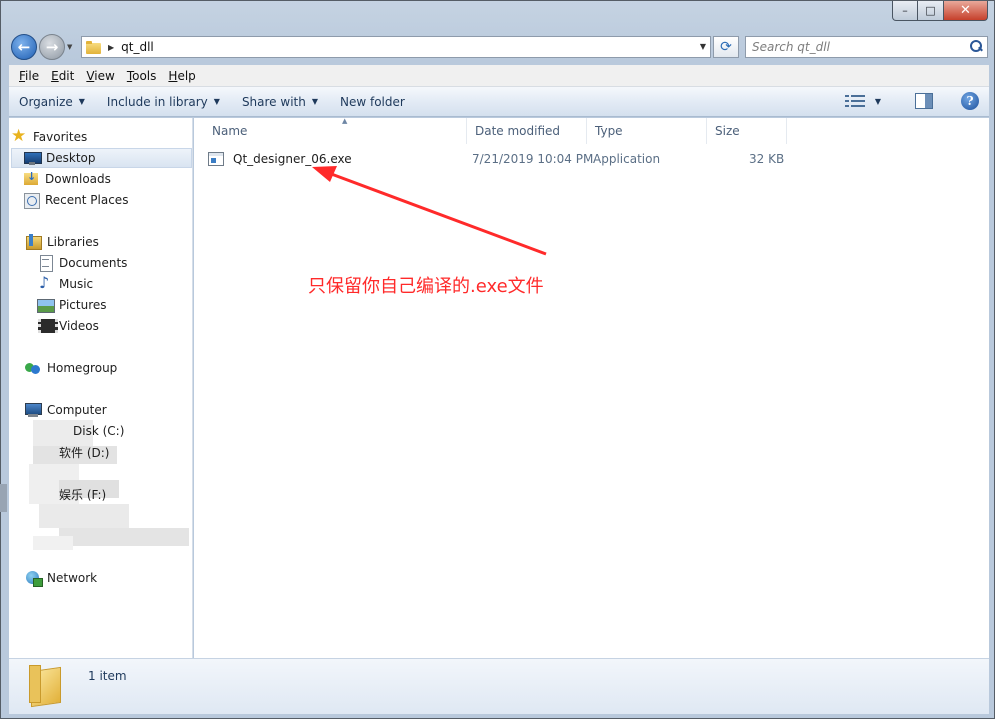 This screenshot has height=719, width=995. I want to click on search-input, so click(854, 47).